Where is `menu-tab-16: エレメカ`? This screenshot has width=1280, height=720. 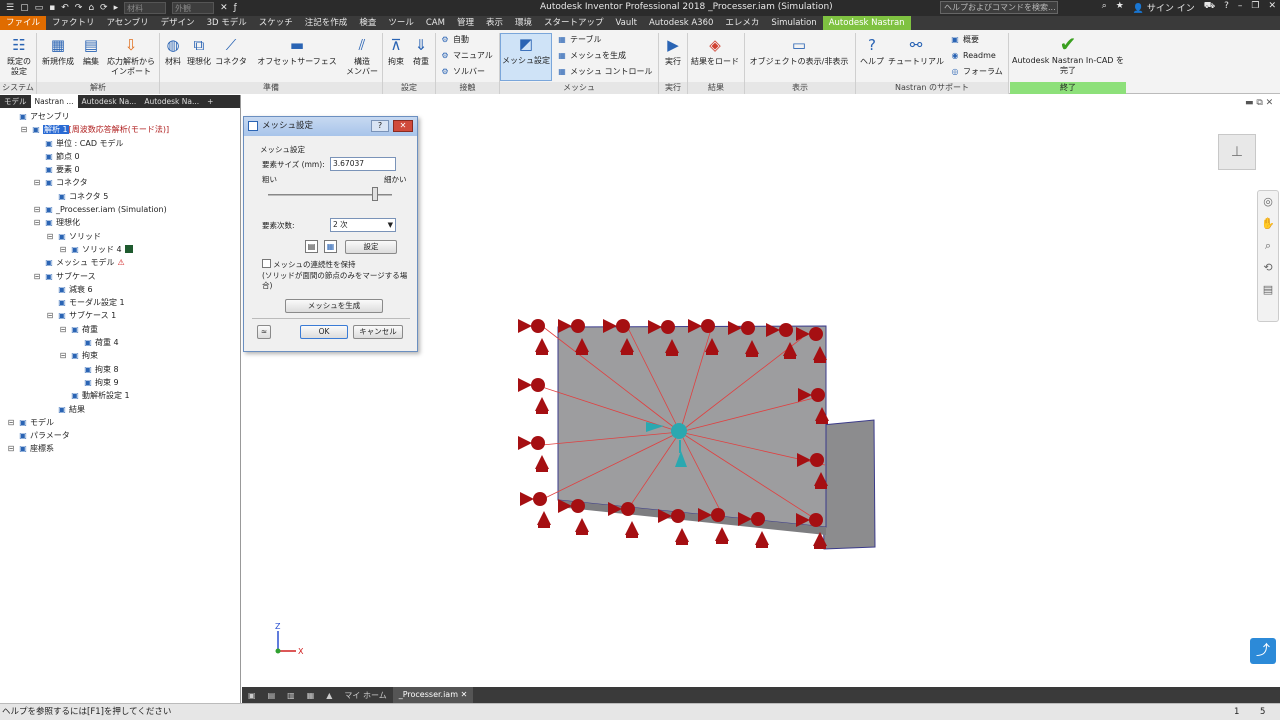 menu-tab-16: エレメカ is located at coordinates (742, 23).